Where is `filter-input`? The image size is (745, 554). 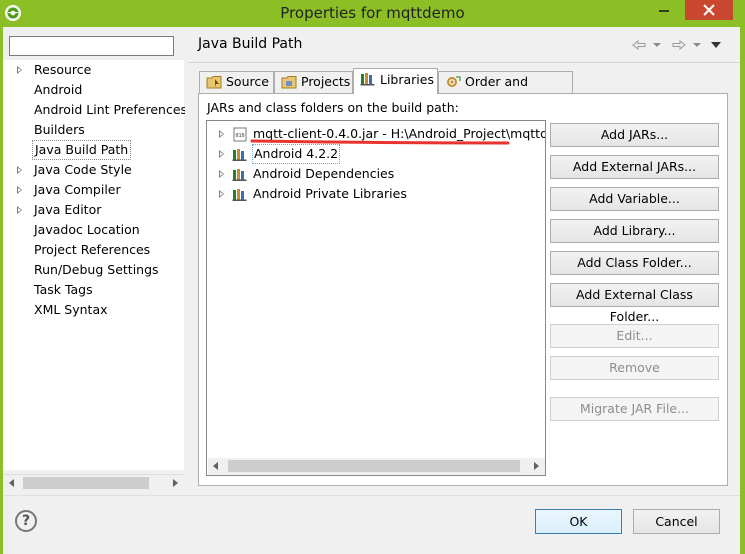 filter-input is located at coordinates (91, 46).